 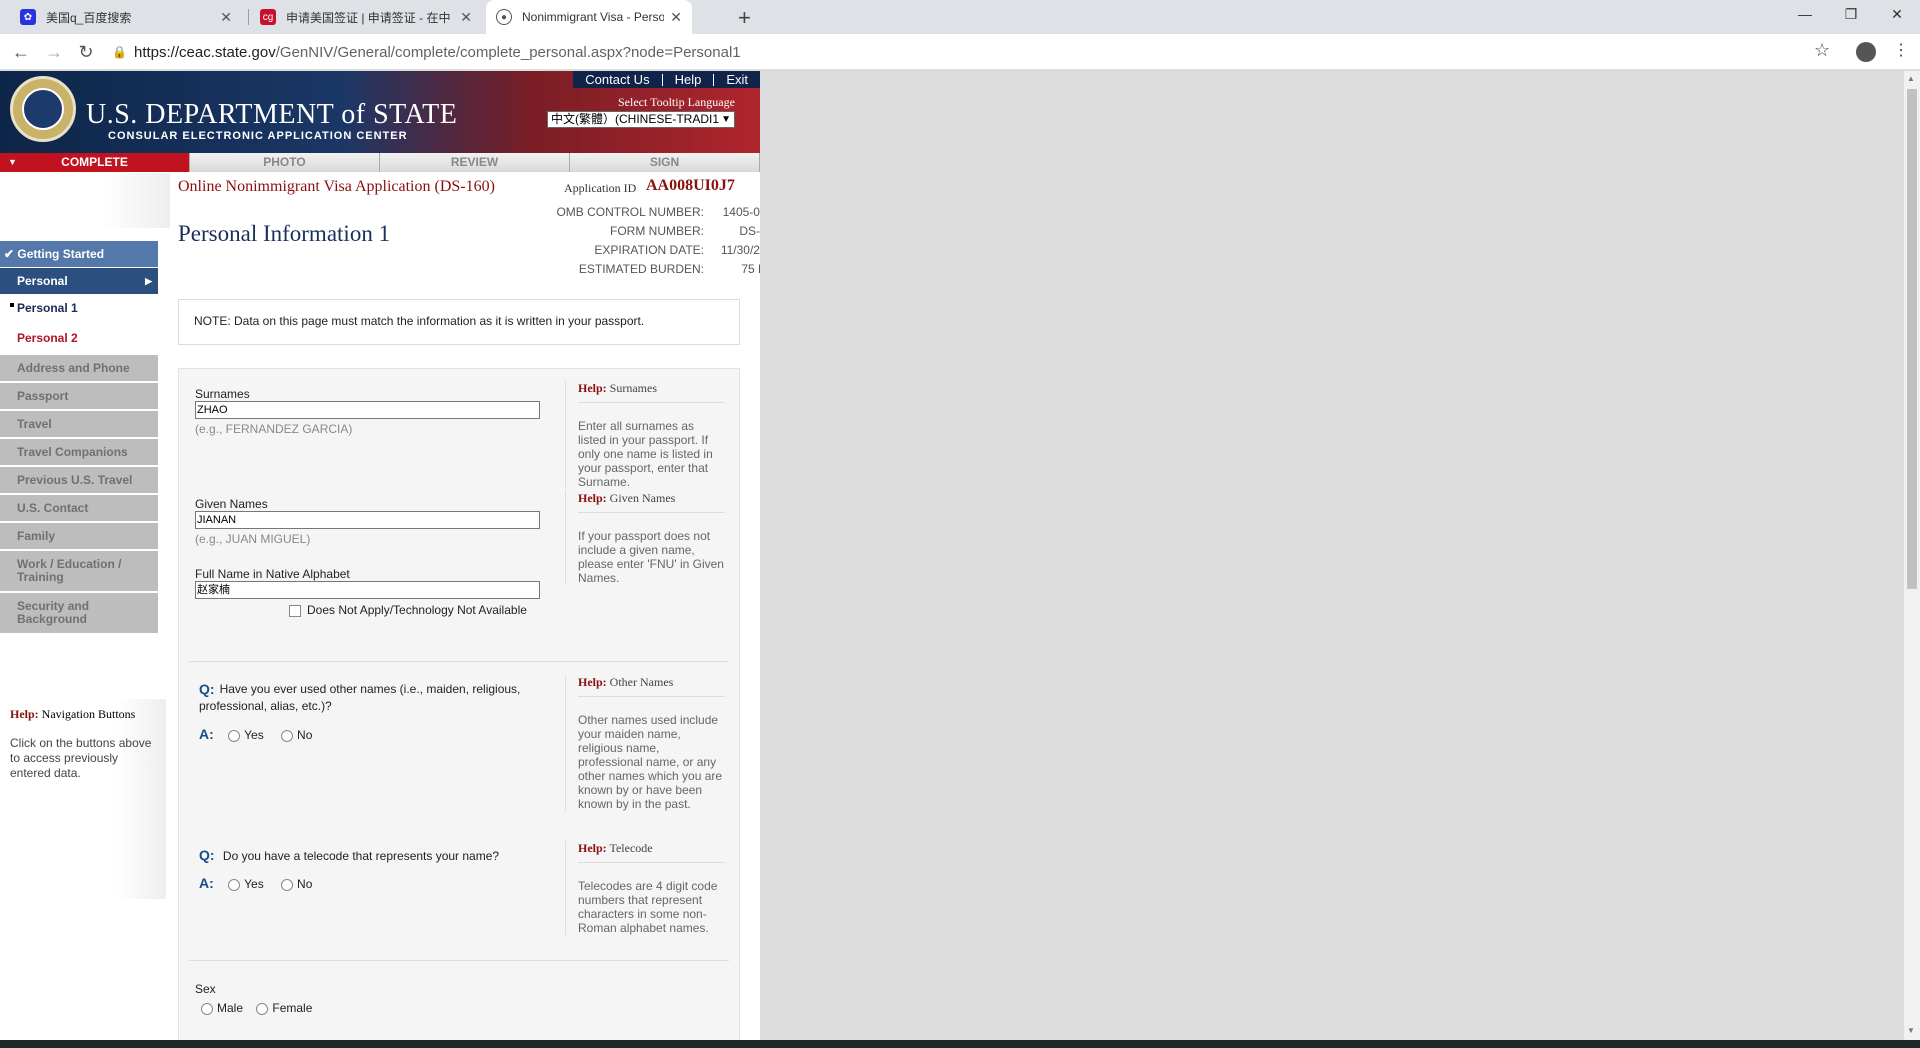 What do you see at coordinates (408, 610) in the screenshot?
I see `native-na-option: Does Not Apply/Technology Not Available` at bounding box center [408, 610].